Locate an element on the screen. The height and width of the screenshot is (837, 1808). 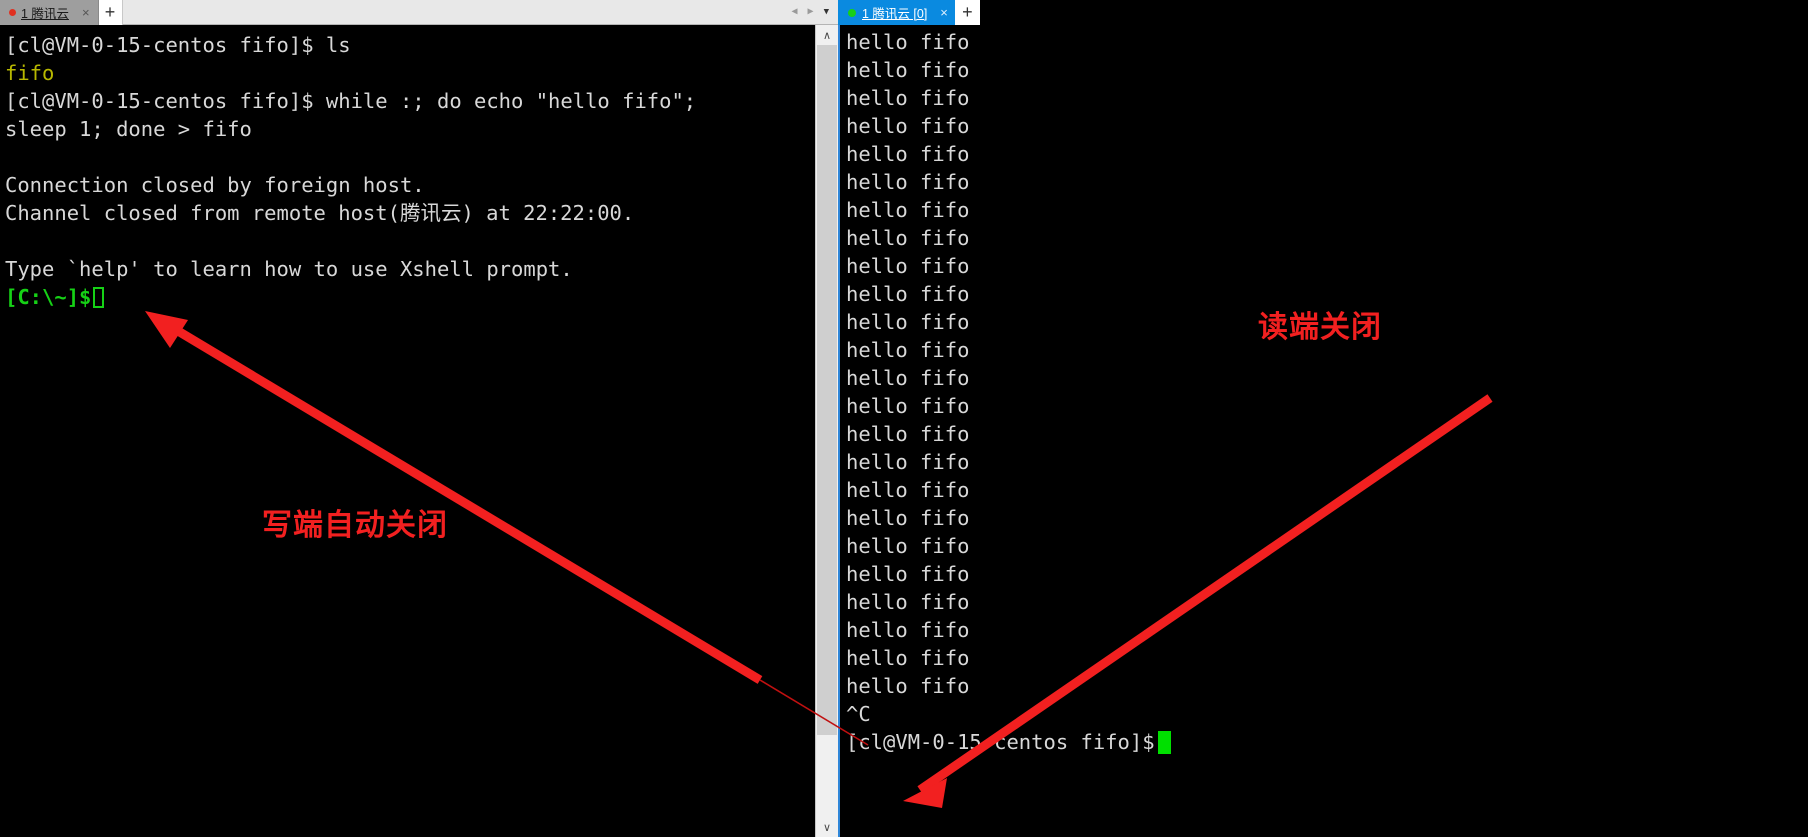
tab-nav-controls: ◀ ▶ ▼ is located at coordinates (812, 12).